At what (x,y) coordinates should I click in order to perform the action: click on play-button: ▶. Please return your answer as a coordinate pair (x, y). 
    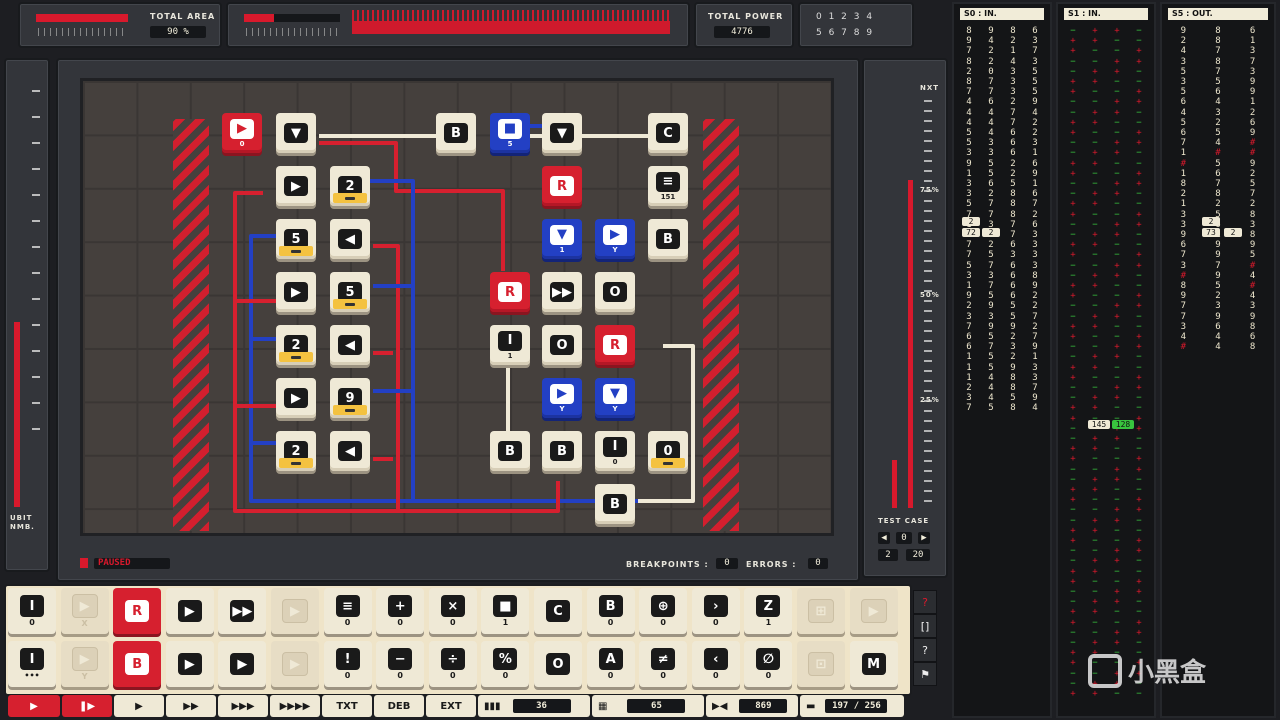
    Looking at the image, I should click on (139, 706).